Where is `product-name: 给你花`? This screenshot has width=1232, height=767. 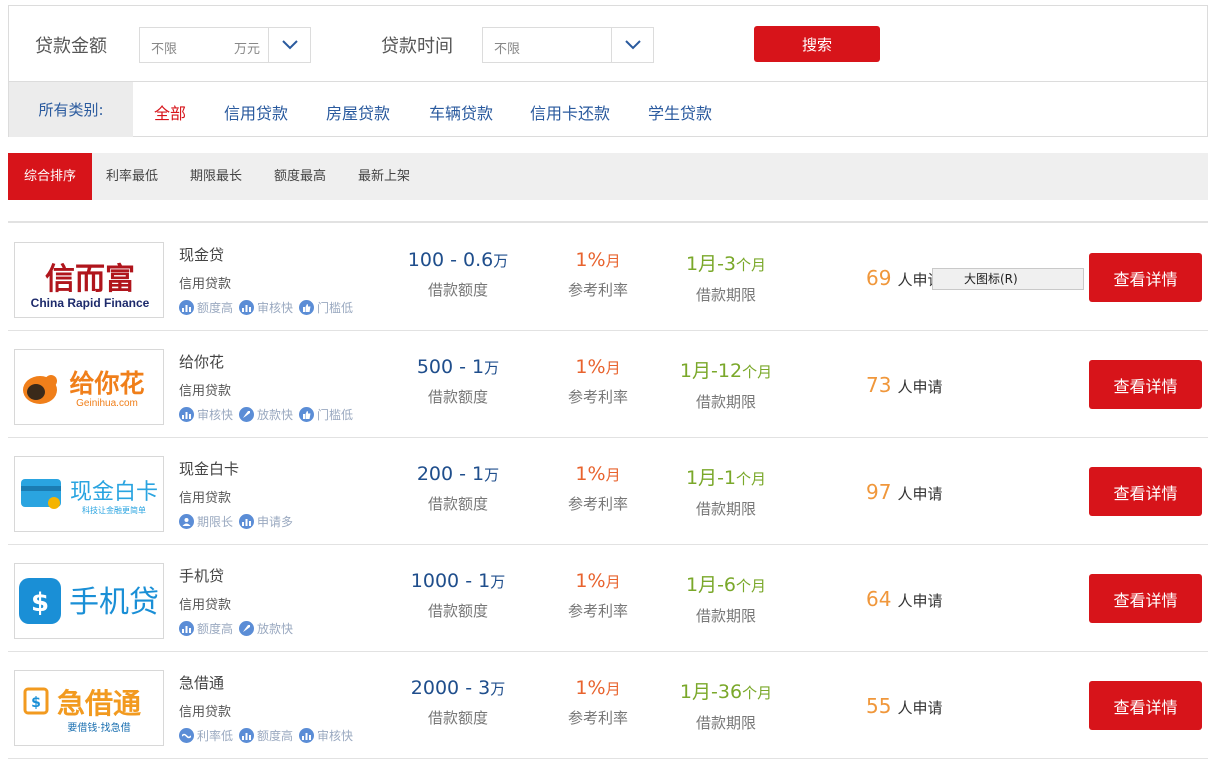
product-name: 给你花 is located at coordinates (201, 361).